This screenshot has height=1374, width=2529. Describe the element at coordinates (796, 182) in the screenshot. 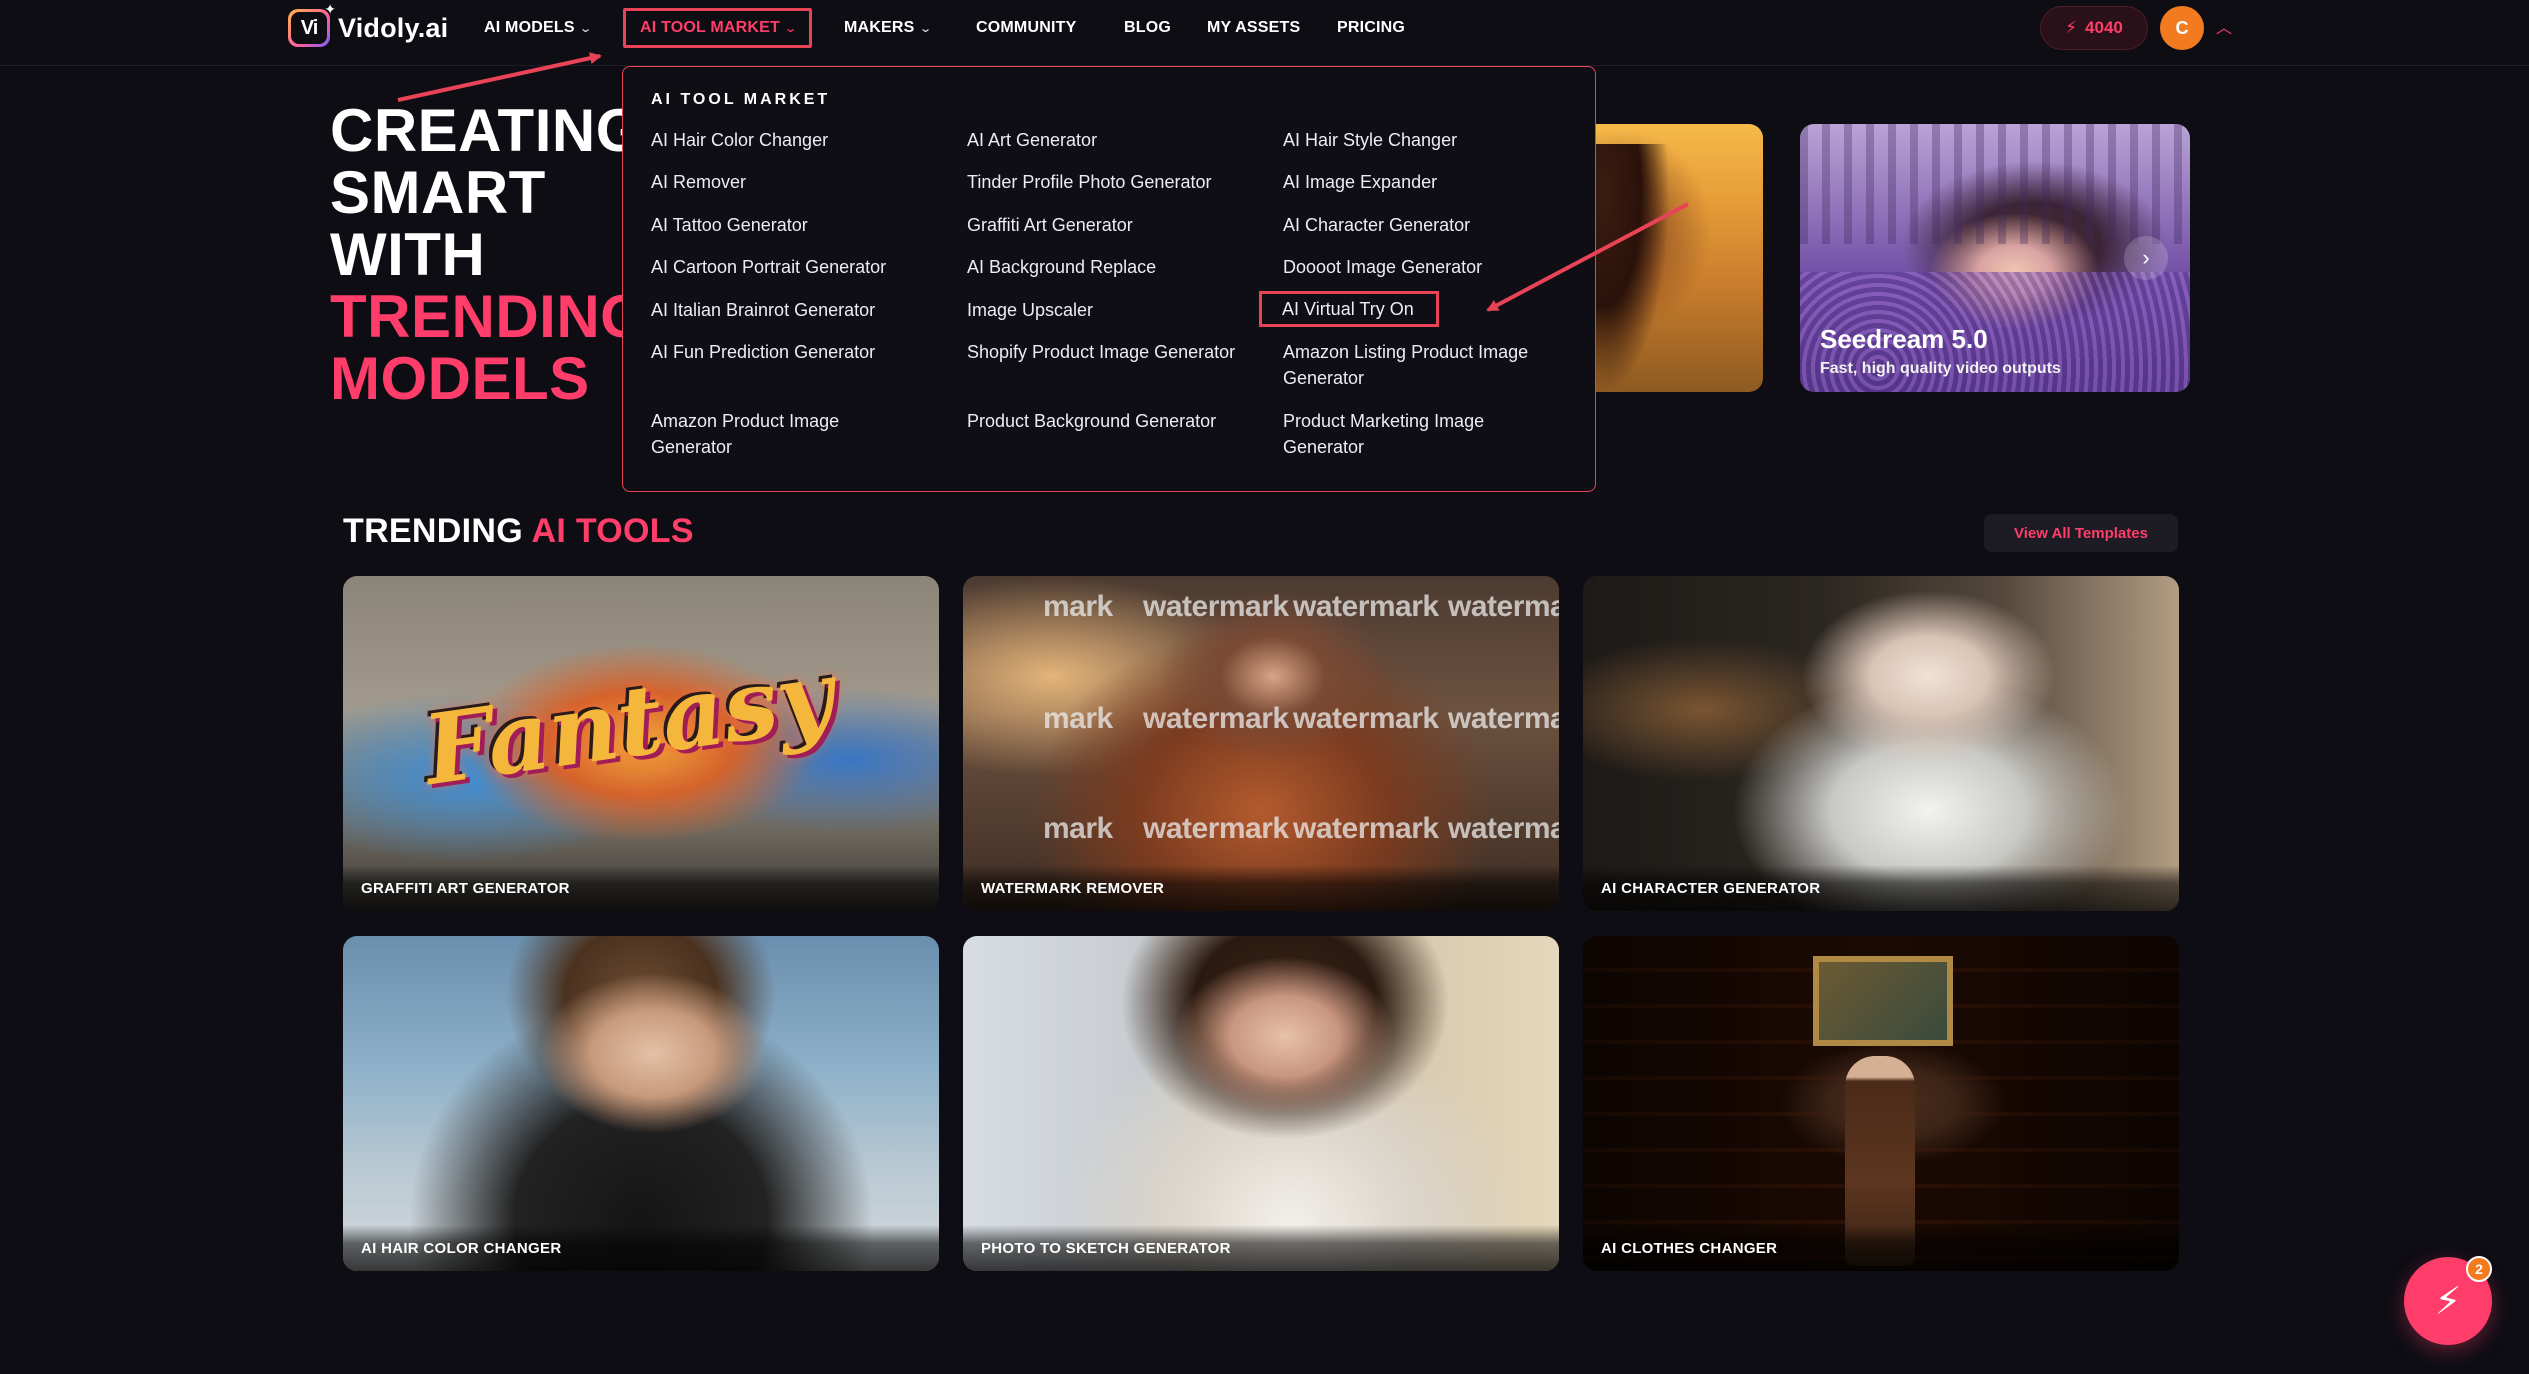

I see `menu-item: AI Remover` at that location.